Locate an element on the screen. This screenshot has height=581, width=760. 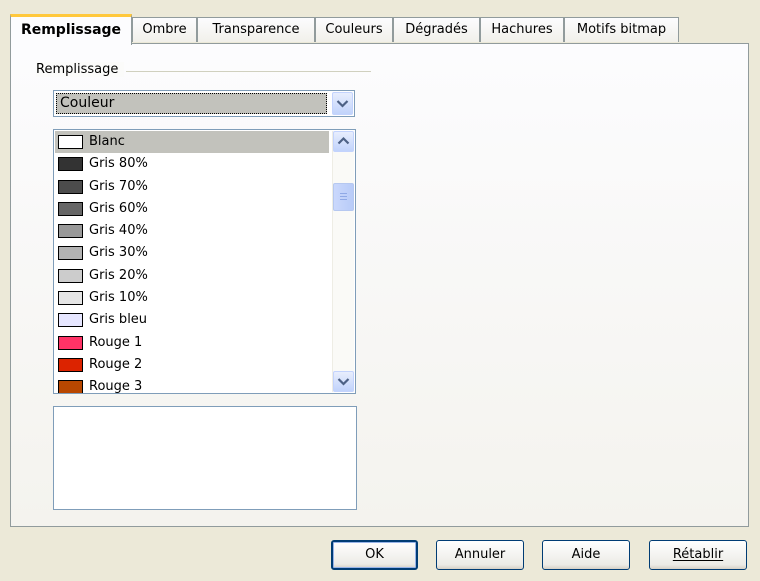
tab-label: Couleurs is located at coordinates (354, 29).